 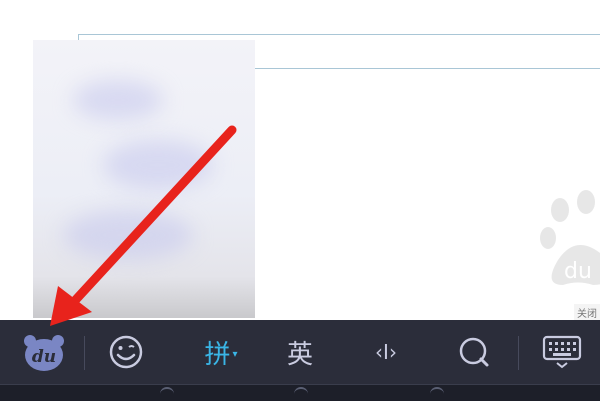 I want to click on emoji-button, so click(x=126, y=352).